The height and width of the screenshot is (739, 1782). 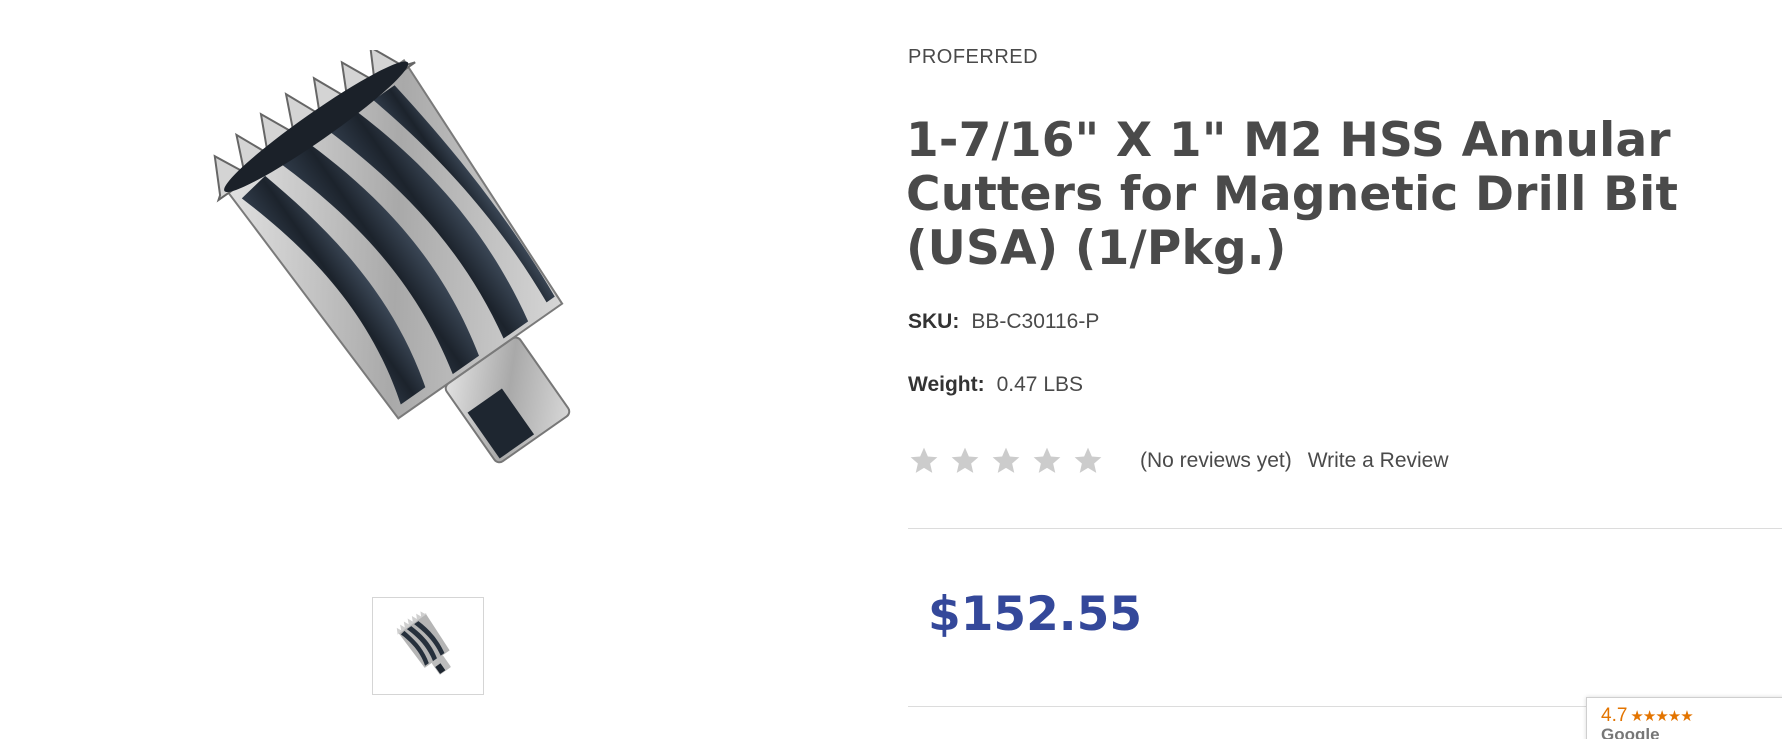 What do you see at coordinates (392, 254) in the screenshot?
I see `annular-cutter-image` at bounding box center [392, 254].